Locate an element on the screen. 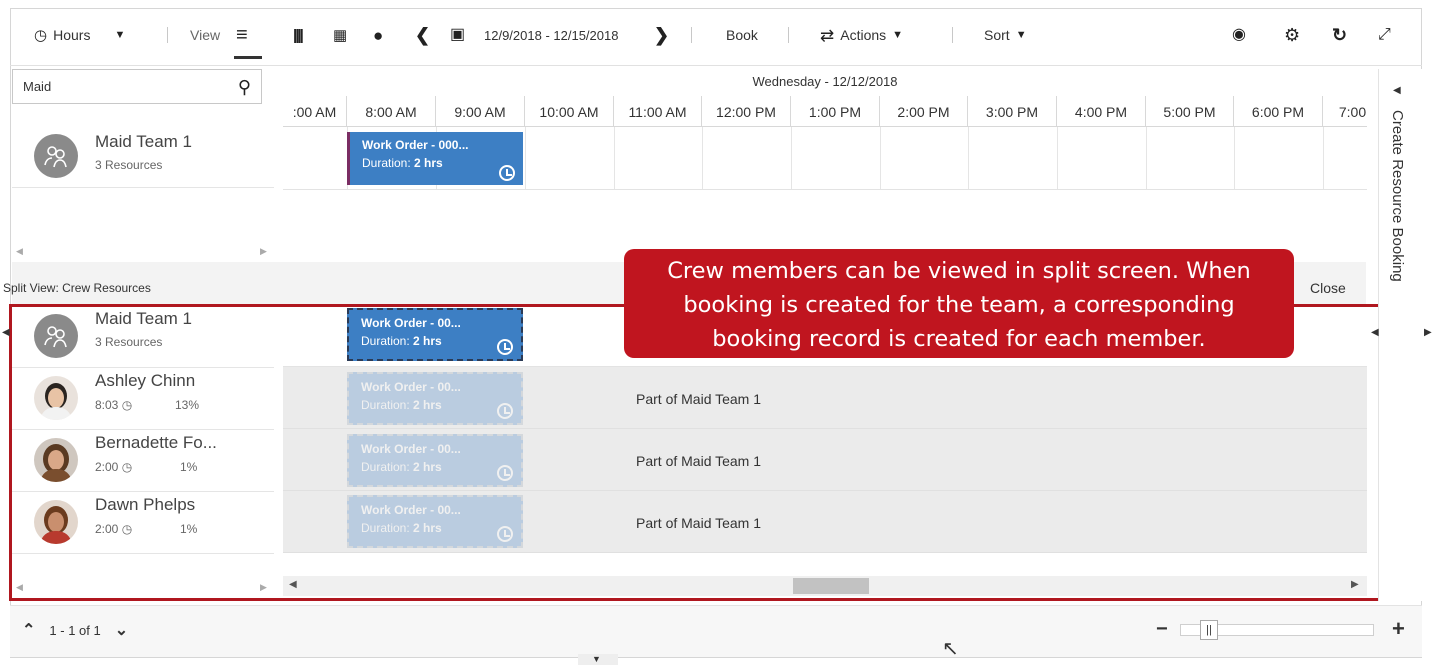 This screenshot has width=1432, height=665. team-icon is located at coordinates (55, 337).